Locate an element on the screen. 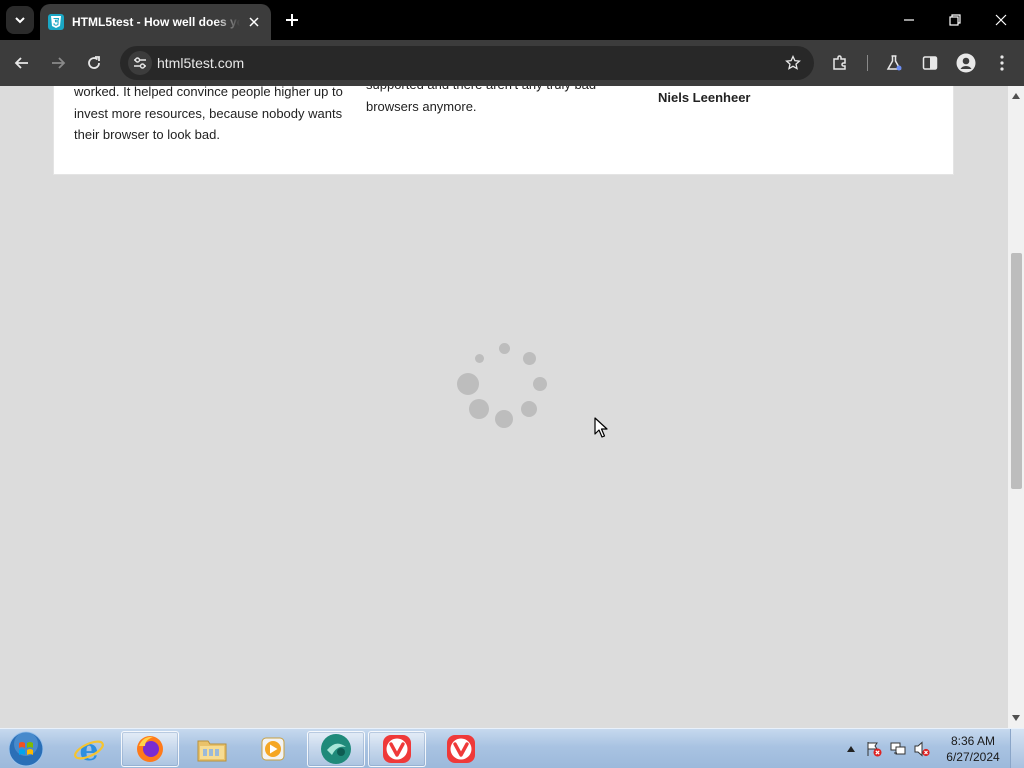 The height and width of the screenshot is (768, 1024). firefox-icon is located at coordinates (150, 749).